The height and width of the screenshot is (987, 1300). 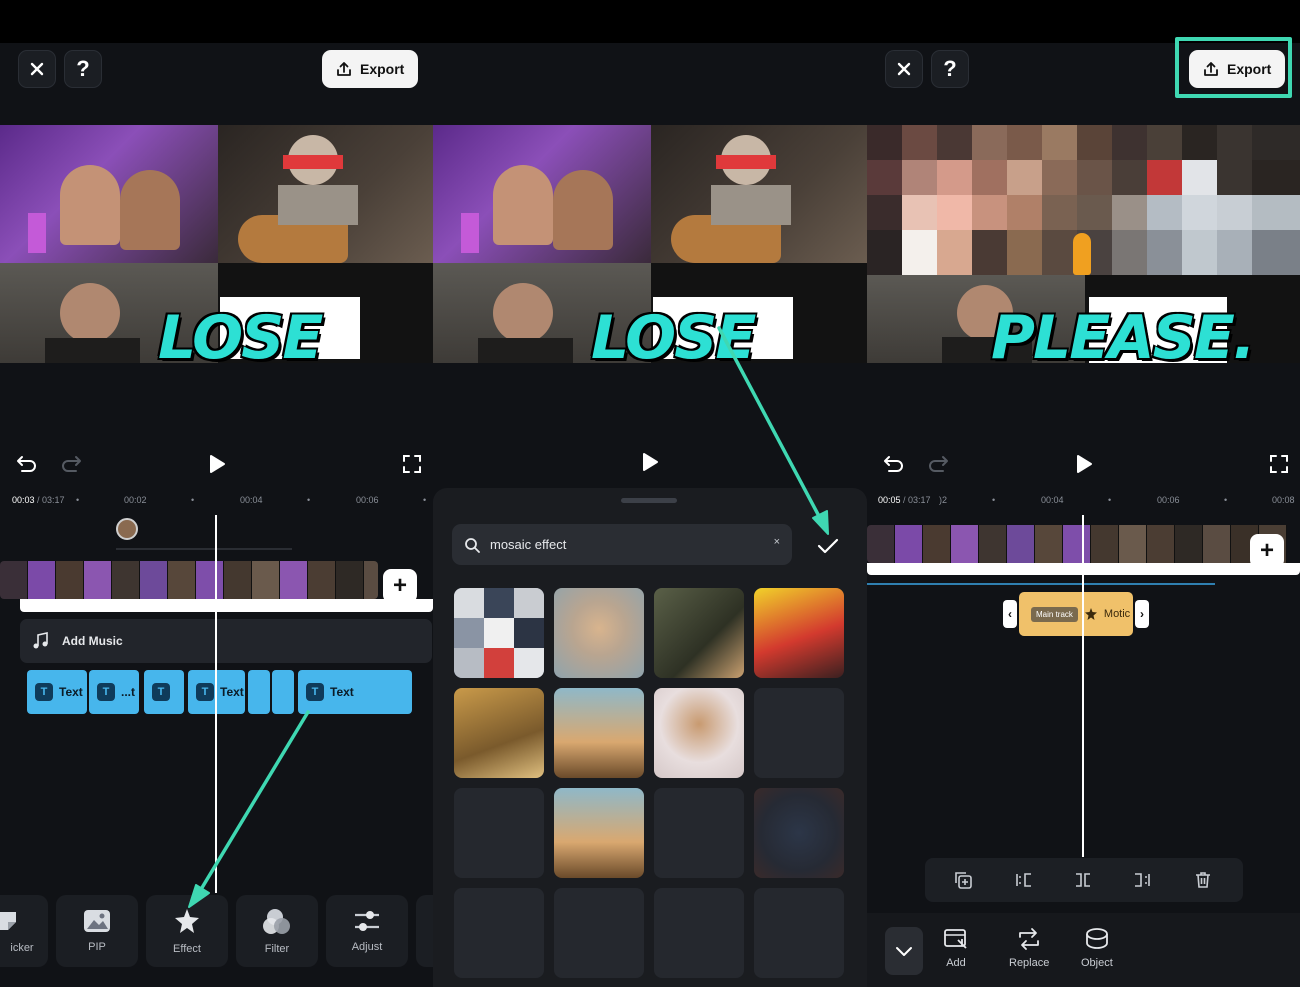 I want to click on add-object-icon, so click(x=955, y=939).